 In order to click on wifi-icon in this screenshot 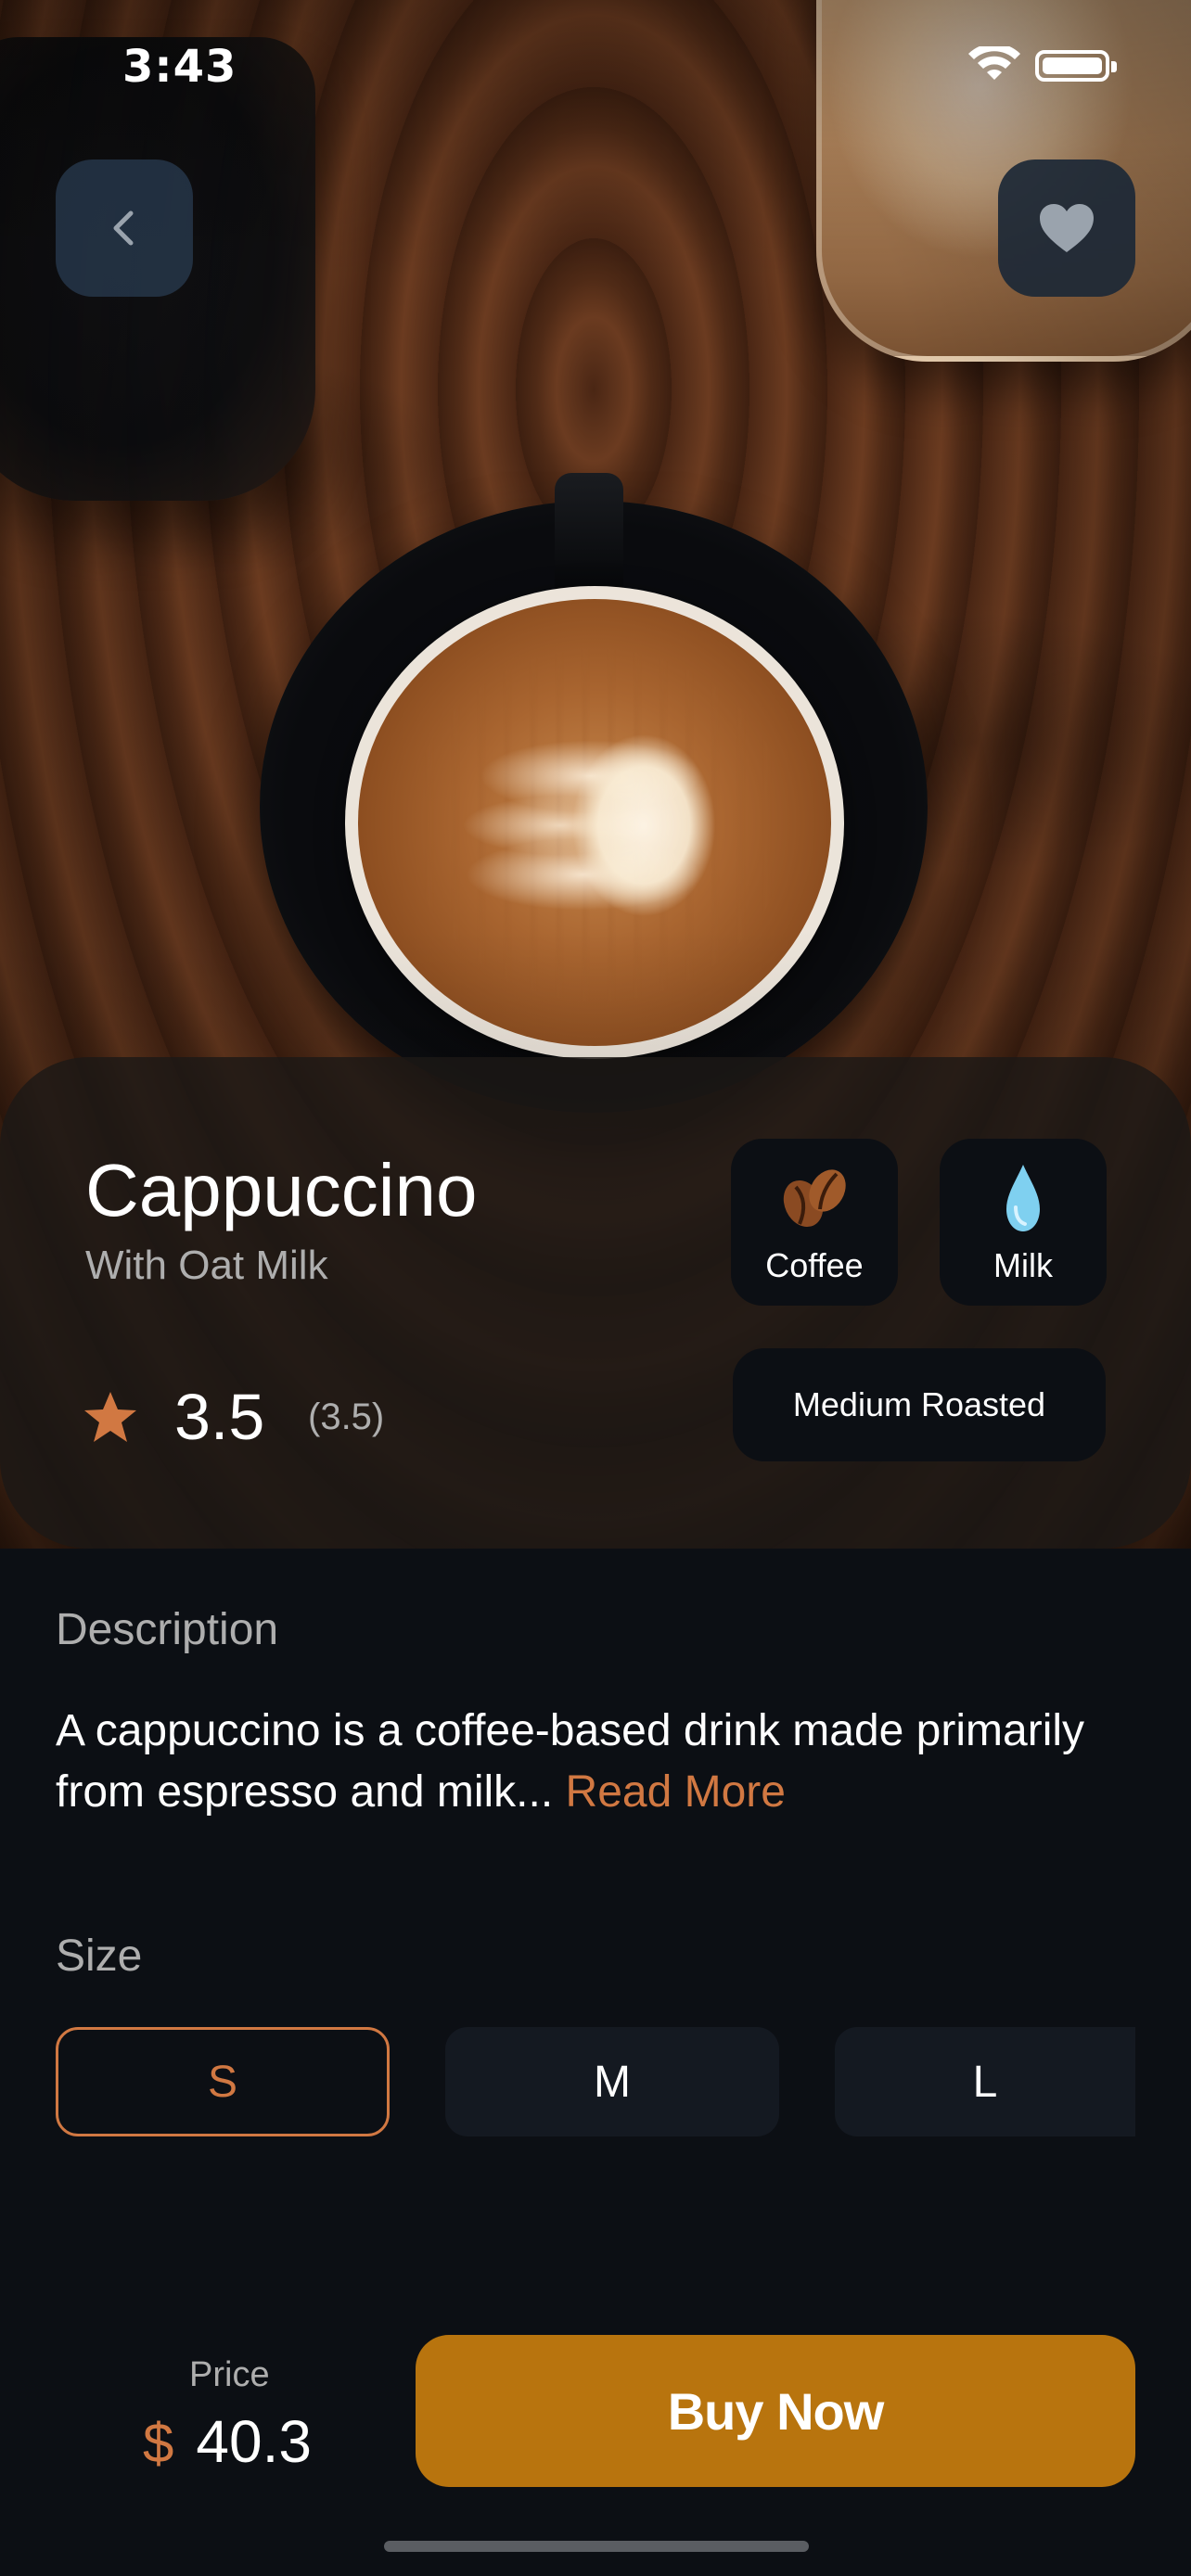, I will do `click(994, 63)`.